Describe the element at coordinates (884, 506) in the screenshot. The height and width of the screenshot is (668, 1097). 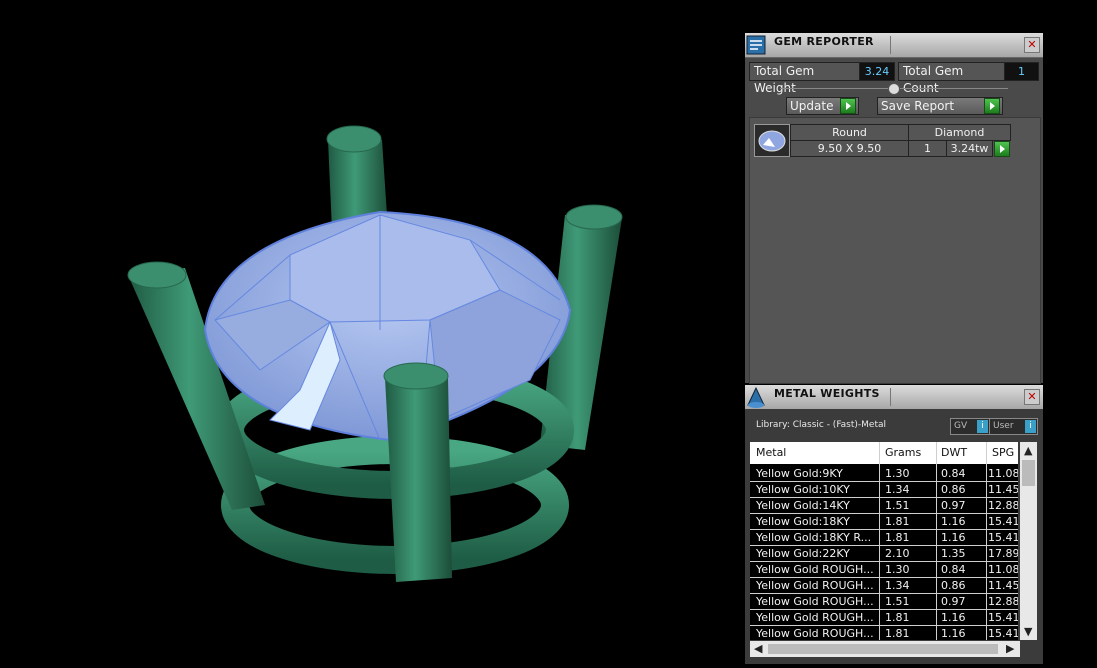
I see `table-row: Yellow Gold:14KY 1.51 0.97 12.88` at that location.